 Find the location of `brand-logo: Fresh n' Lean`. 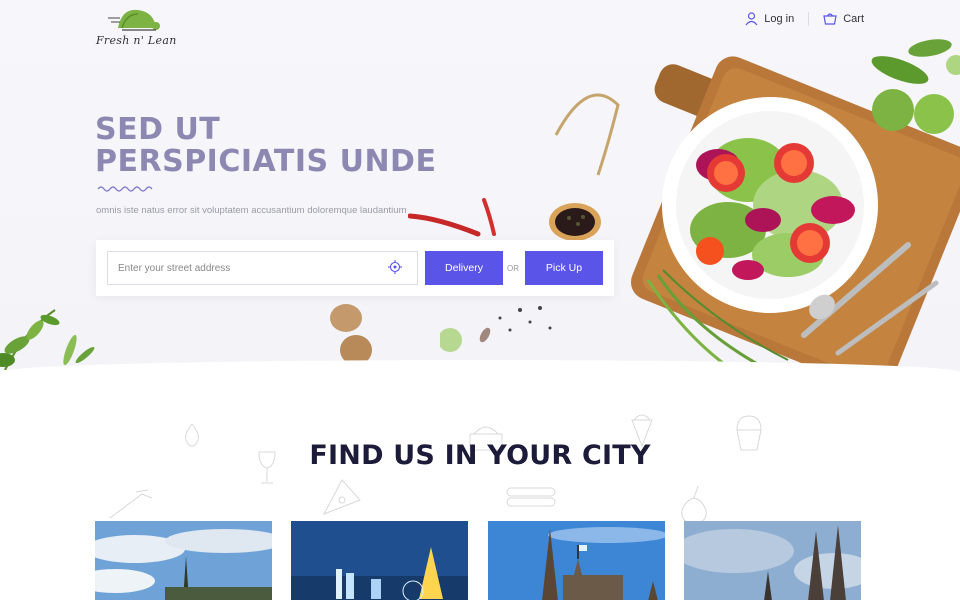

brand-logo: Fresh n' Lean is located at coordinates (141, 29).